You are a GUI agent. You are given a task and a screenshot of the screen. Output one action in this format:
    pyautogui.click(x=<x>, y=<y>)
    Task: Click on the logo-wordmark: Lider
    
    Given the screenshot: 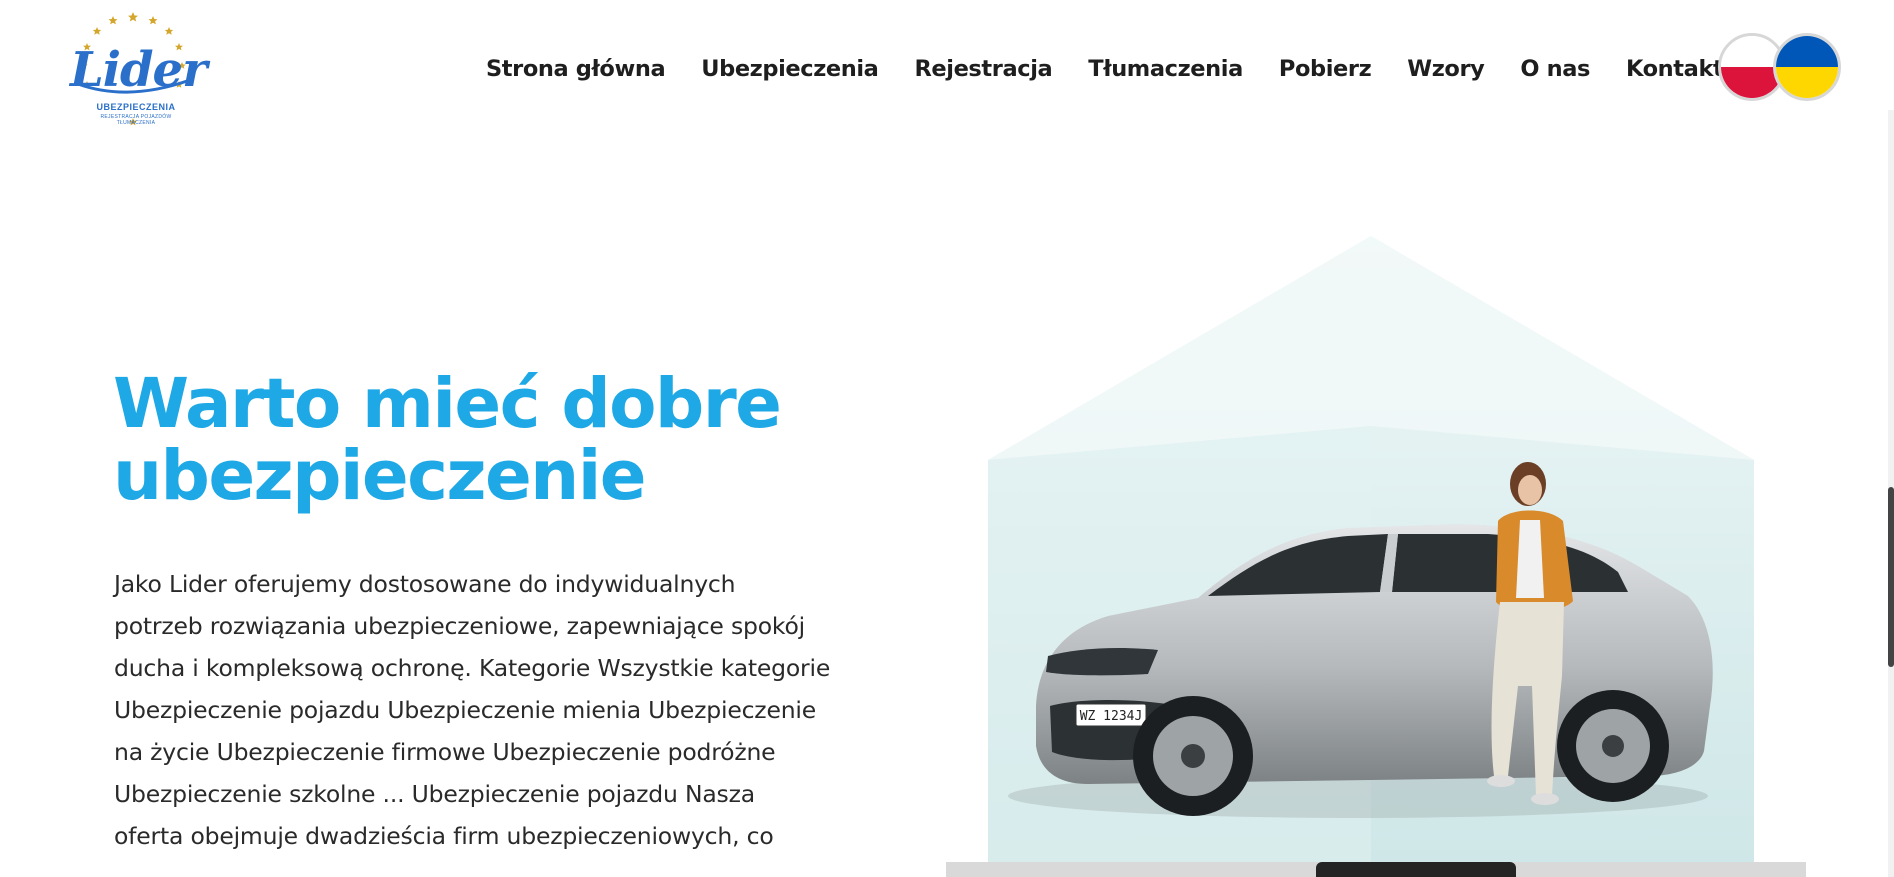 What is the action you would take?
    pyautogui.click(x=138, y=70)
    